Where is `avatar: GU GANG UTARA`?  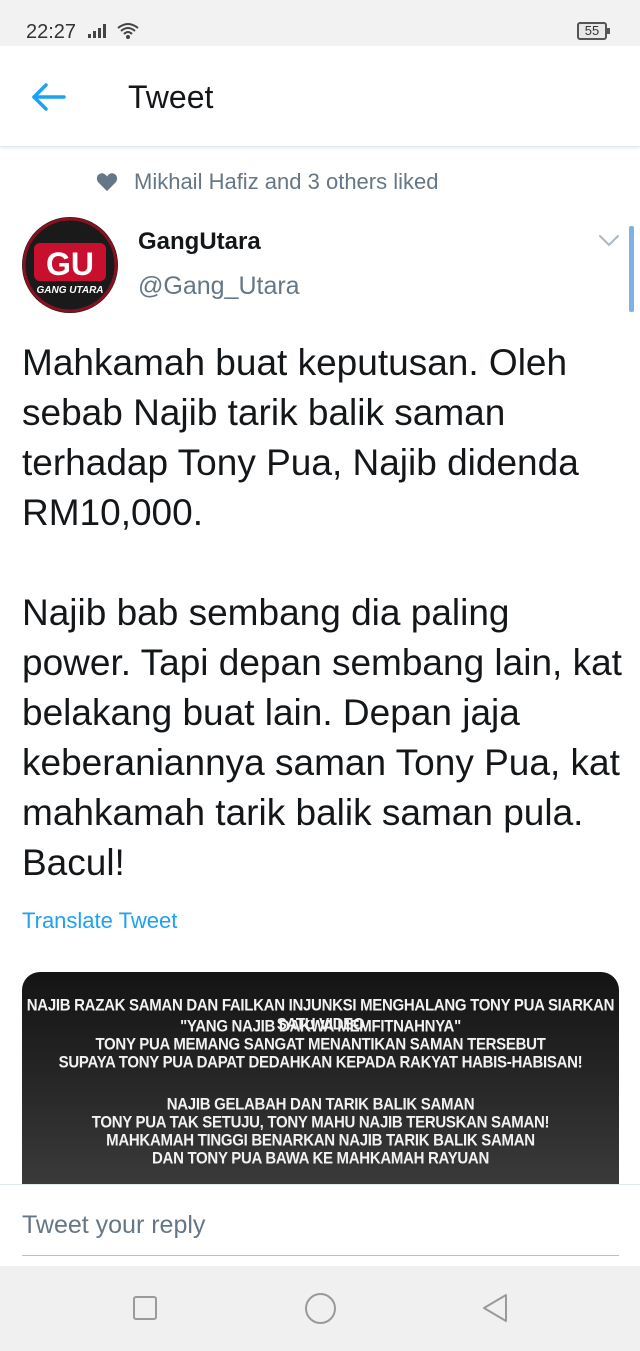
avatar: GU GANG UTARA is located at coordinates (70, 265).